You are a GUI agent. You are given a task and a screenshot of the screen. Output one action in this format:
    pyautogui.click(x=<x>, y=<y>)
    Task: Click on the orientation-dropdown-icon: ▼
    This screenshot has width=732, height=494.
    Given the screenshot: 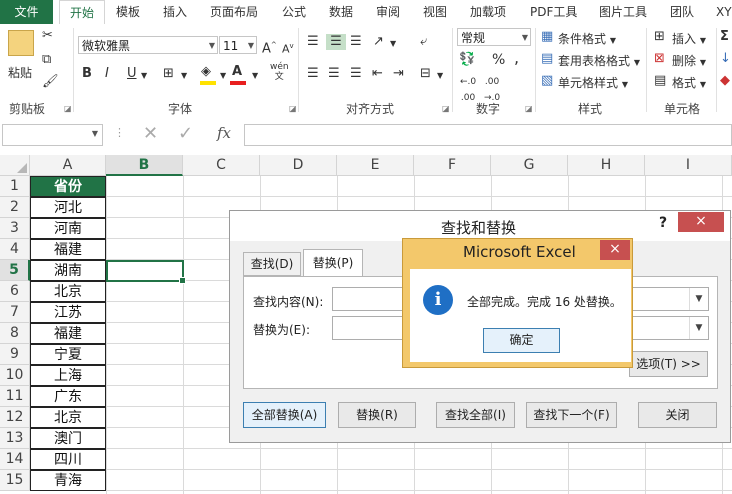 What is the action you would take?
    pyautogui.click(x=393, y=44)
    